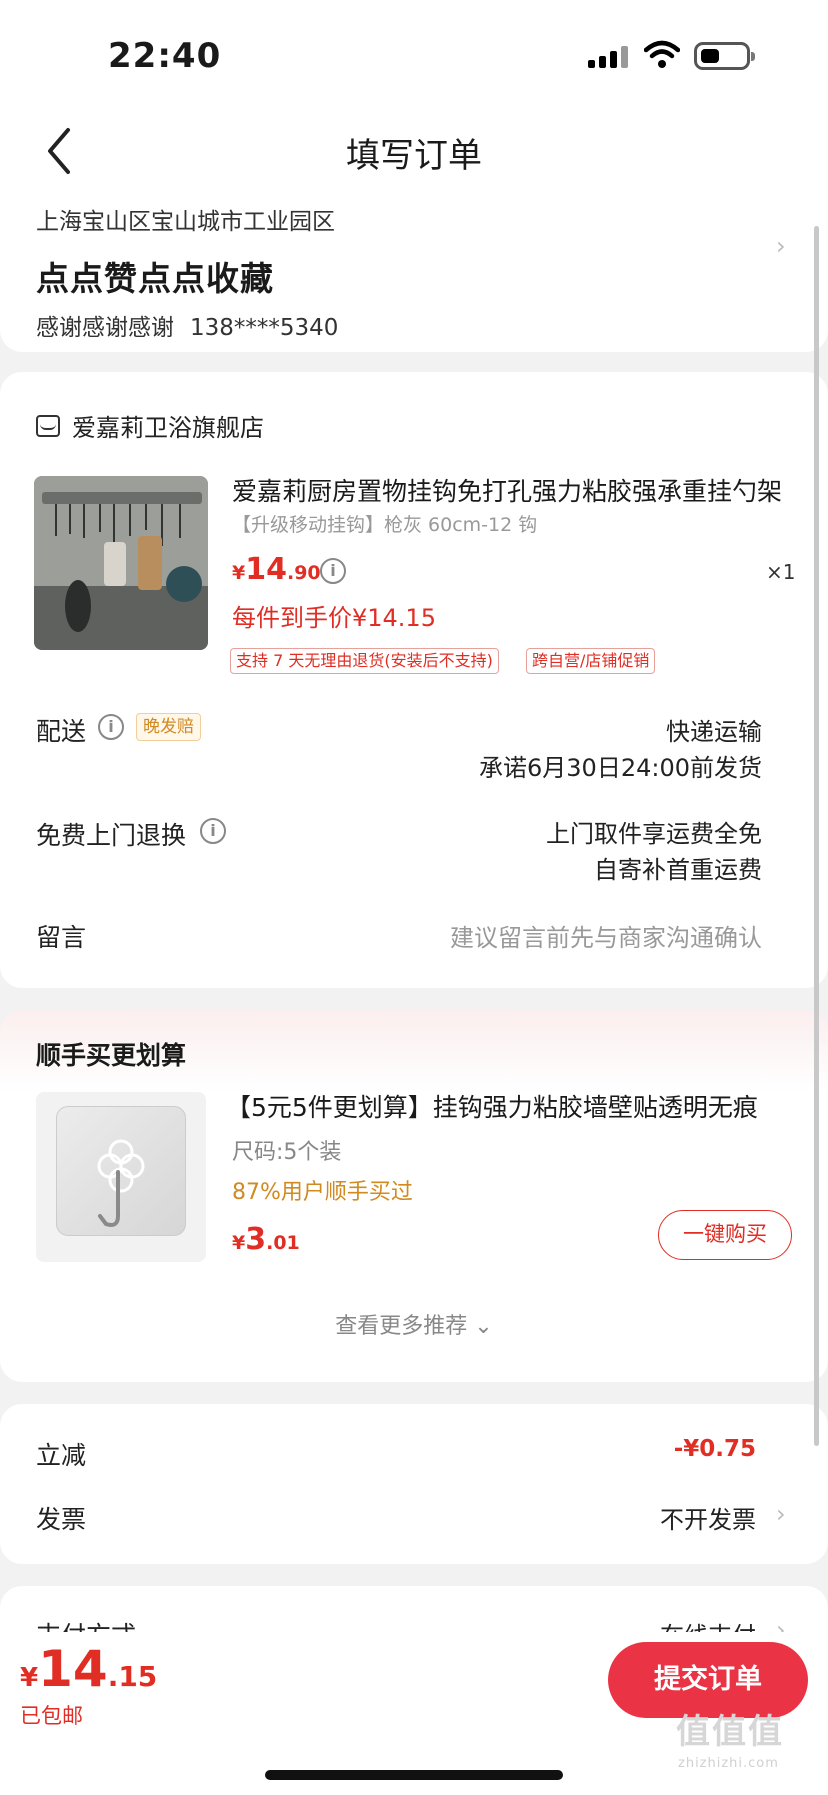 The height and width of the screenshot is (1795, 828). Describe the element at coordinates (714, 732) in the screenshot. I see `delivery-method: 快递运输` at that location.